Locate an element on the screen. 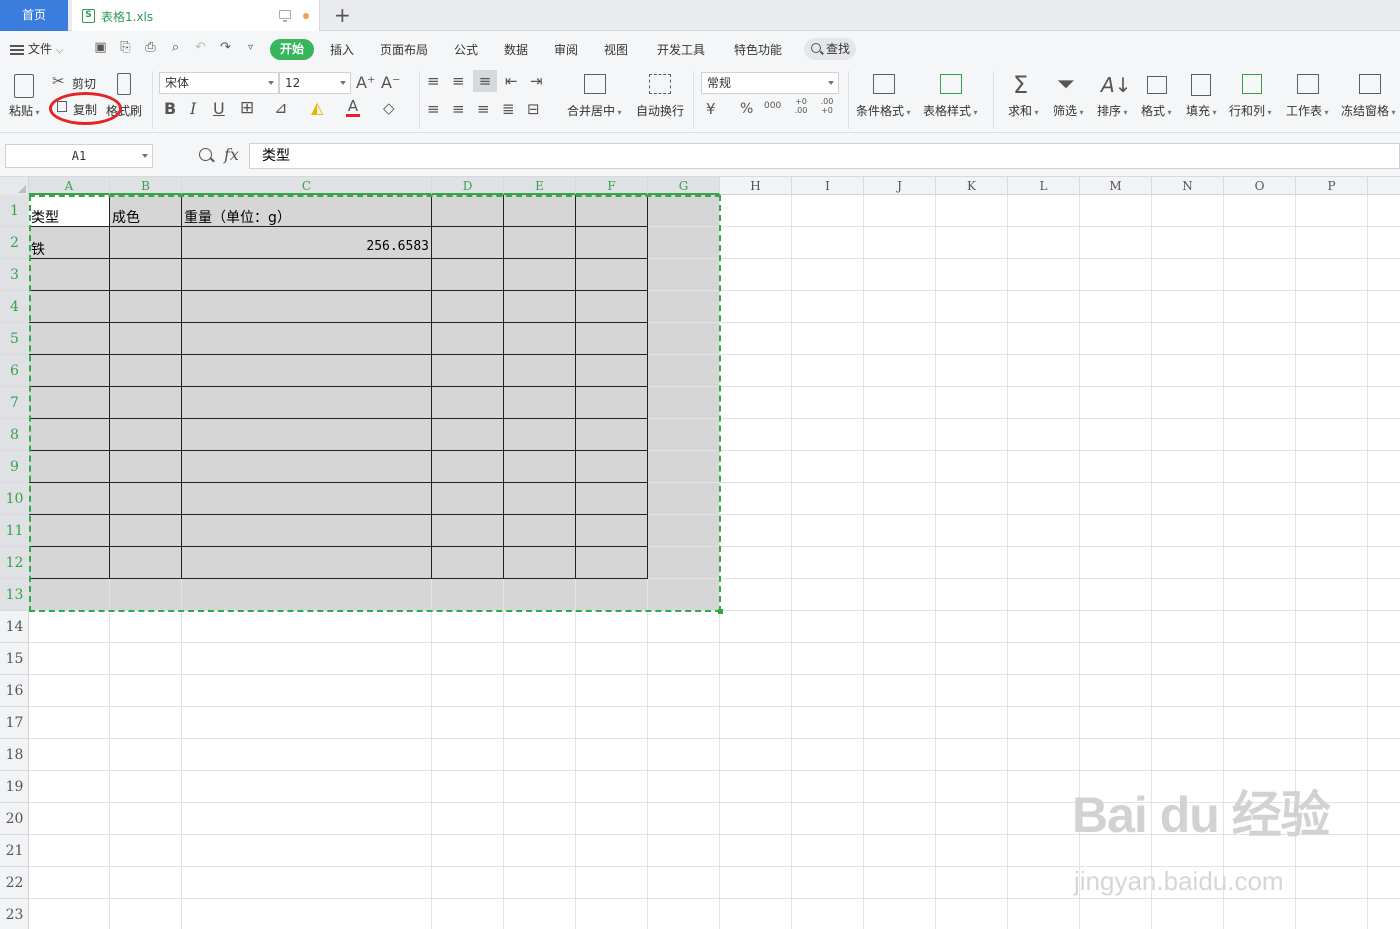  column-header: P is located at coordinates (1332, 186).